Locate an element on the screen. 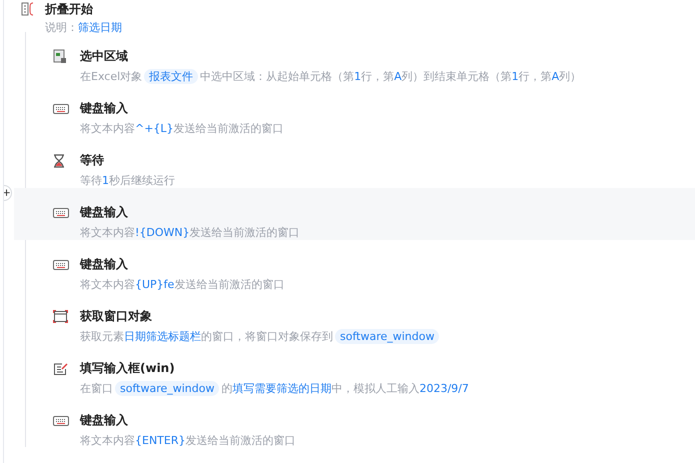 The image size is (695, 463). edit-form-icon is located at coordinates (60, 369).